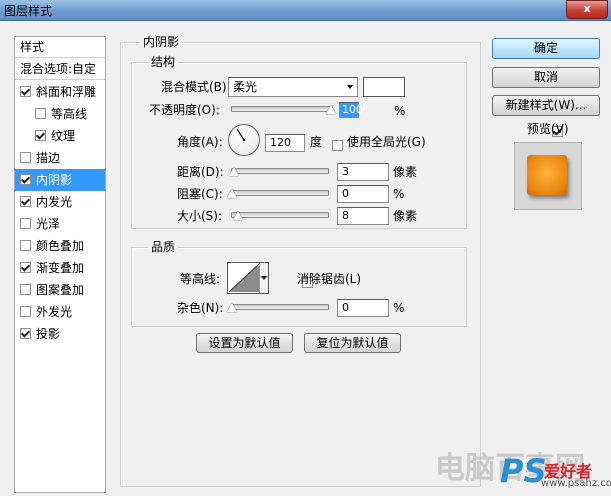  I want to click on contour-picker, so click(248, 278).